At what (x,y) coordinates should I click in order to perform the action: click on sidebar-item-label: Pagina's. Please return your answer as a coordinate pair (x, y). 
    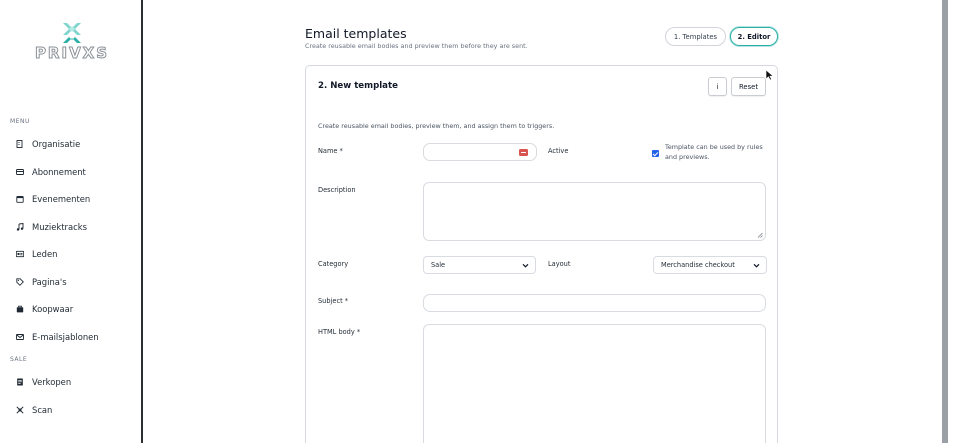
    Looking at the image, I should click on (49, 282).